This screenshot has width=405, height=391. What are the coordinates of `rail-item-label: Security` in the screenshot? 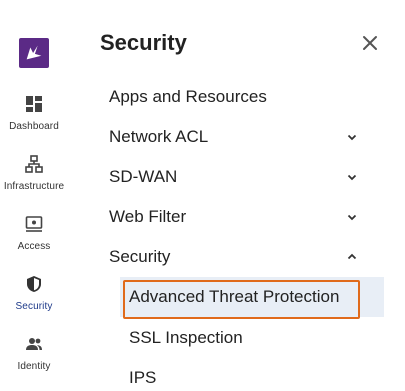 It's located at (34, 306).